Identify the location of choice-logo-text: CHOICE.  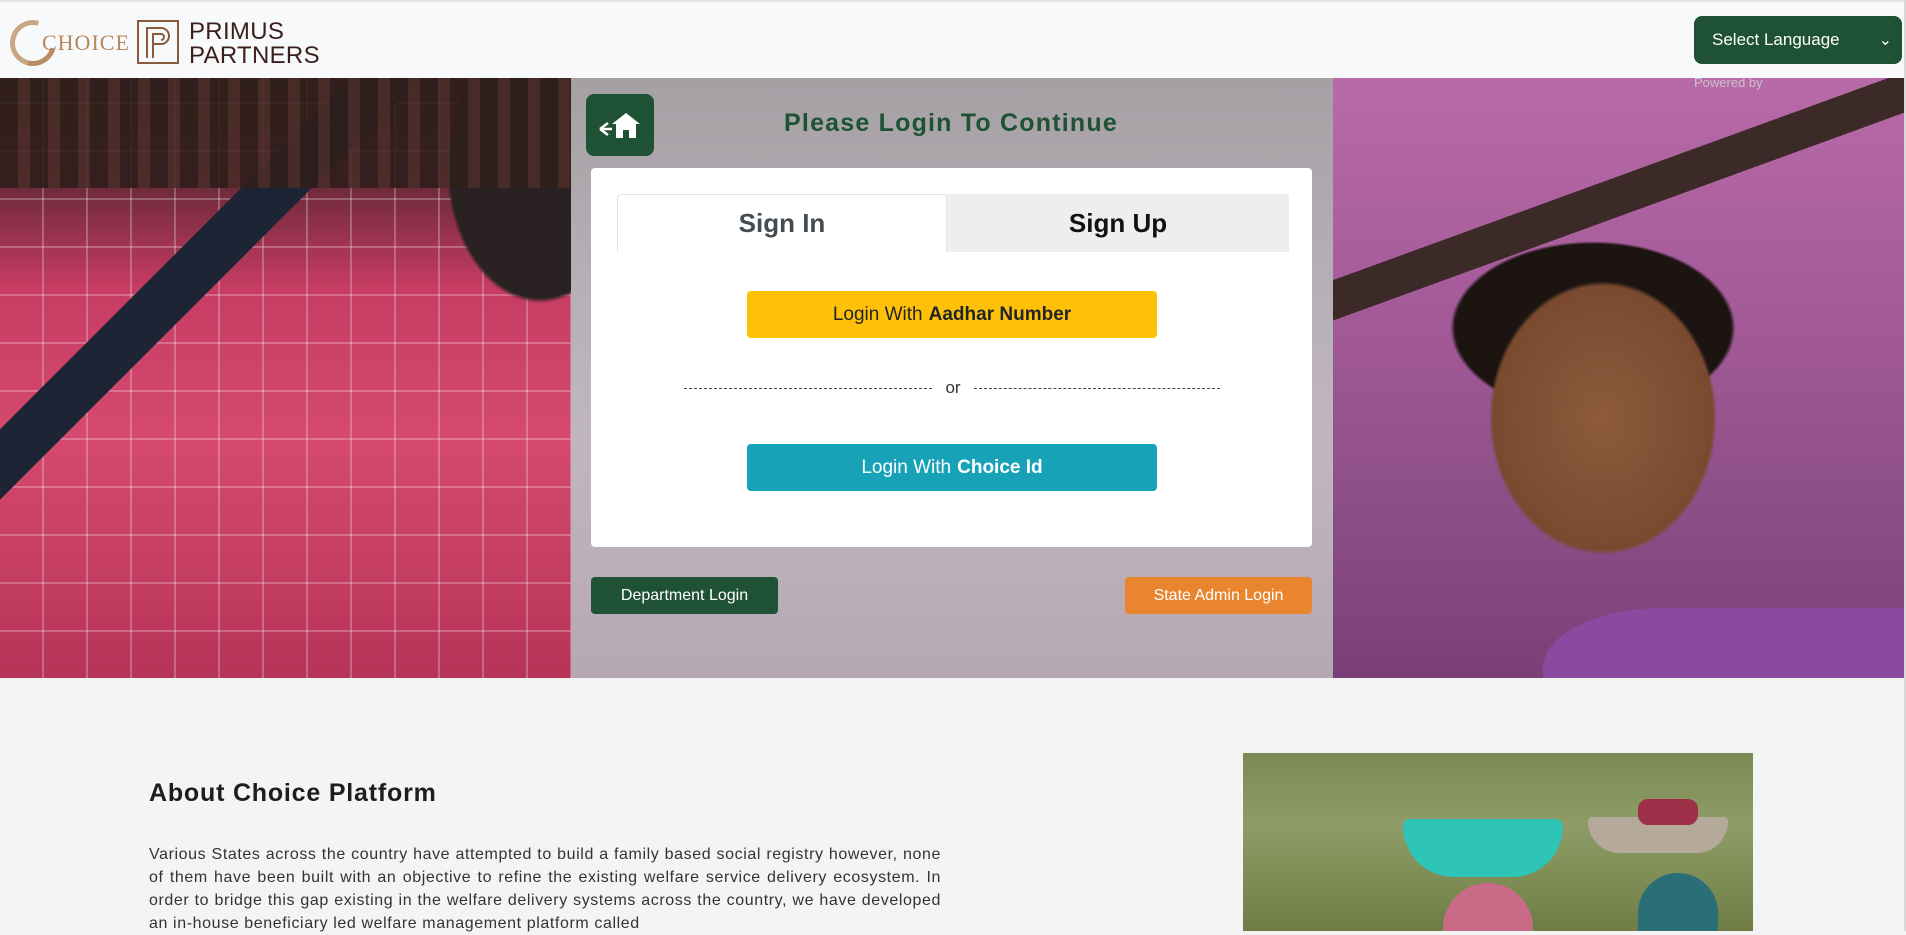
(86, 42).